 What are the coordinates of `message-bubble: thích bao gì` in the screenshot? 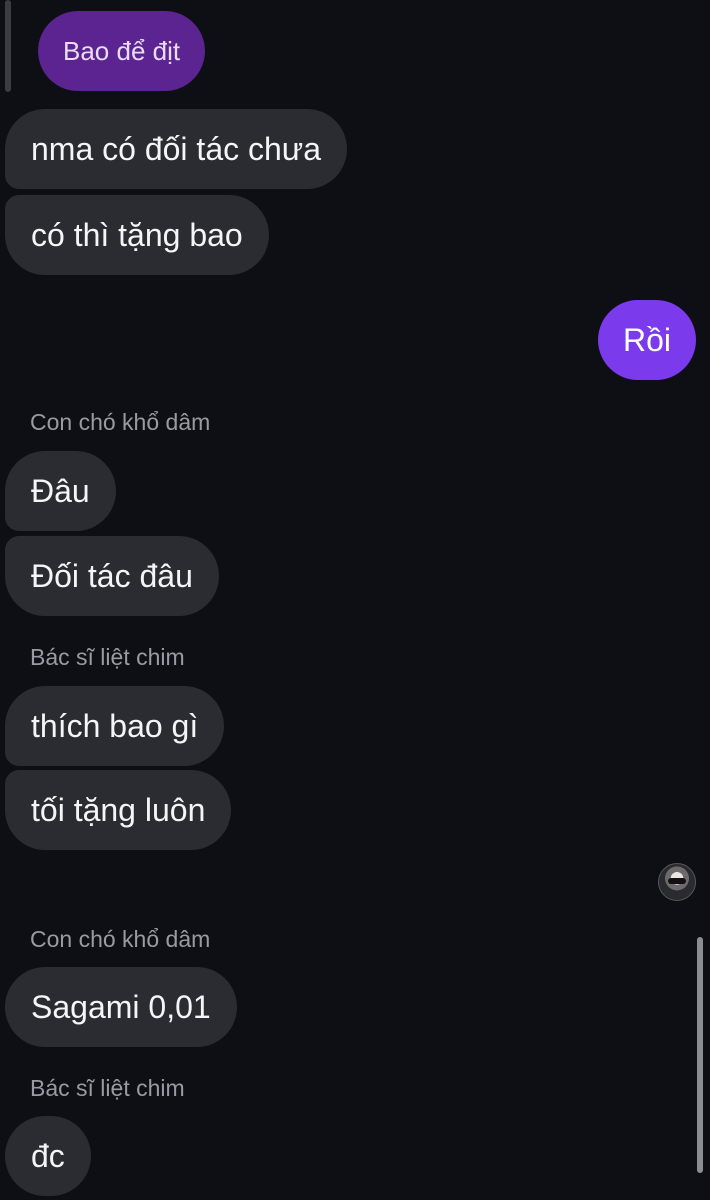 It's located at (115, 726).